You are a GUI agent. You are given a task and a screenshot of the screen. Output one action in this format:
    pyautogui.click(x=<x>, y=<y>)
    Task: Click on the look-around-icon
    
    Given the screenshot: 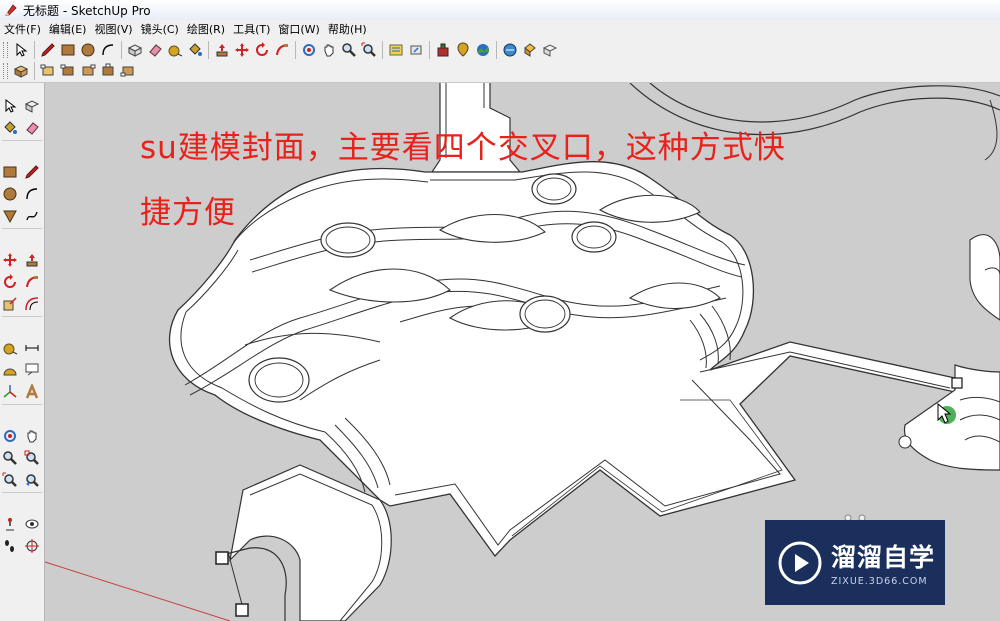 What is the action you would take?
    pyautogui.click(x=32, y=524)
    